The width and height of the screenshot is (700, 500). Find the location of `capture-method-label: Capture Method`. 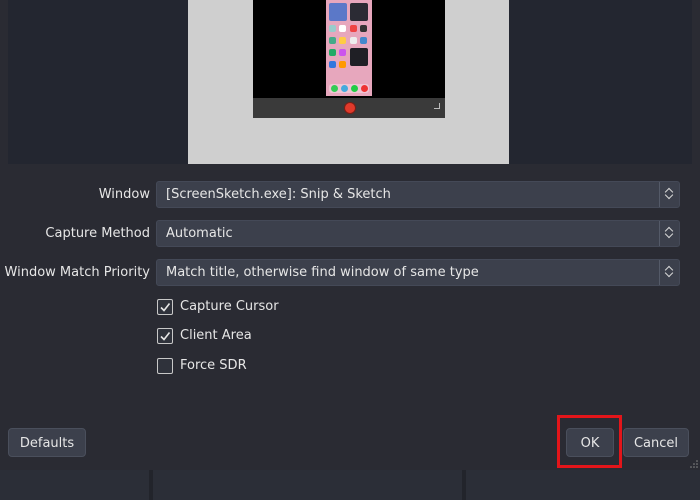

capture-method-label: Capture Method is located at coordinates (97, 233).